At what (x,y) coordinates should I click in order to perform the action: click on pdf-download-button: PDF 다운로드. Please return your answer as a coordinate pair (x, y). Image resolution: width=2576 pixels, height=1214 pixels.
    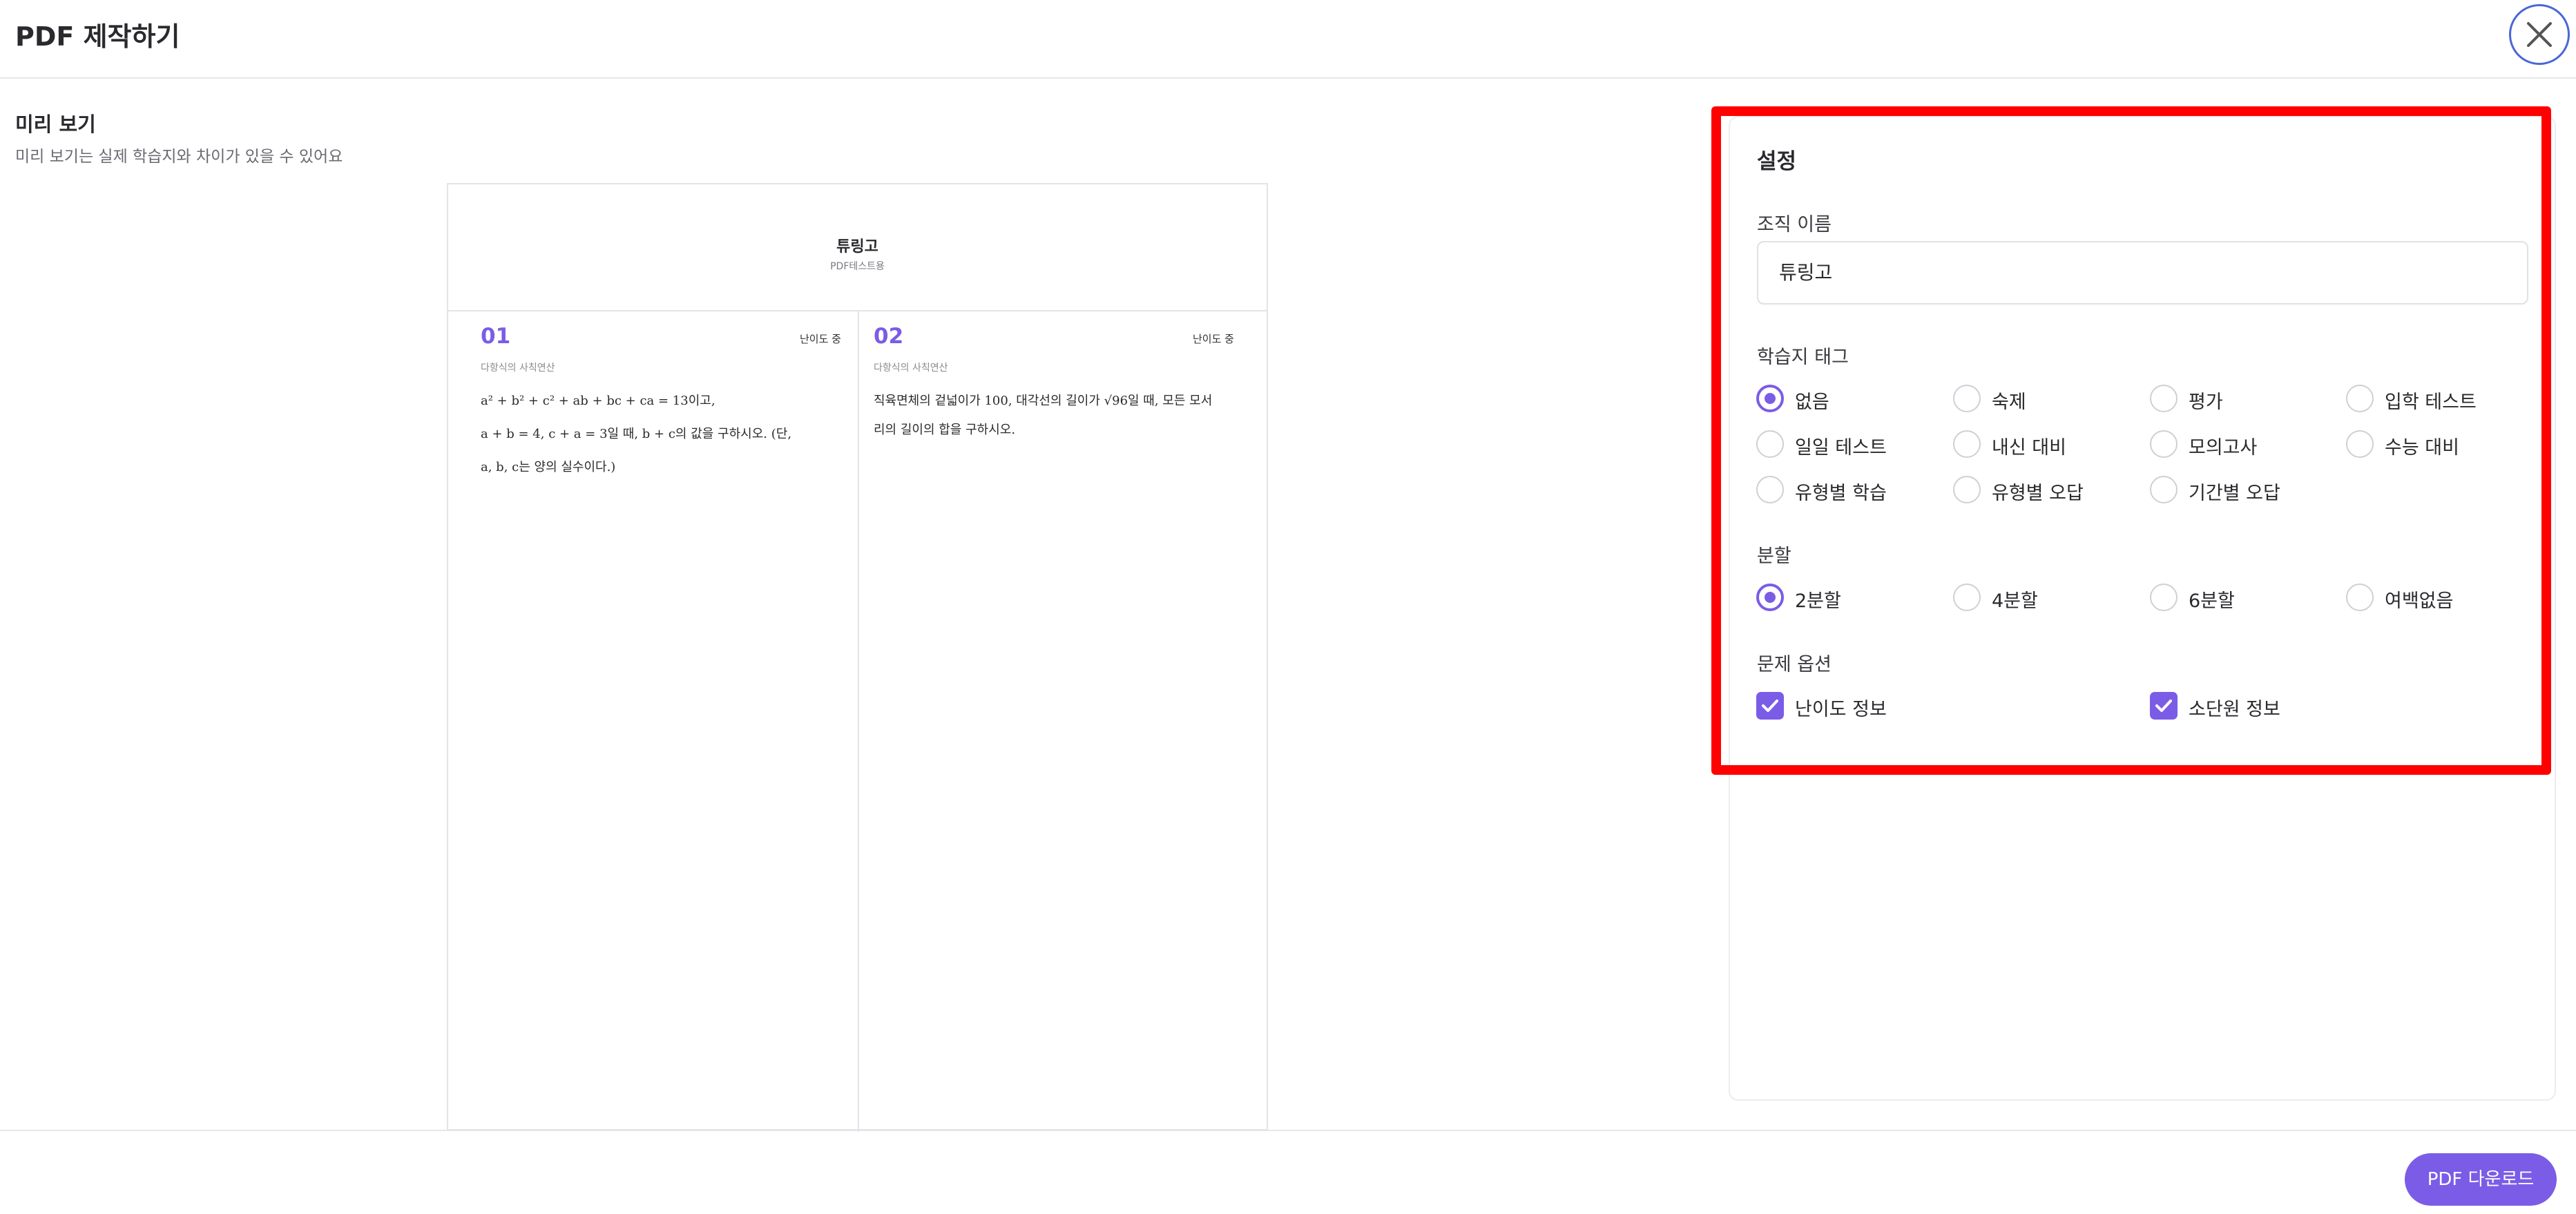
    Looking at the image, I should click on (2481, 1179).